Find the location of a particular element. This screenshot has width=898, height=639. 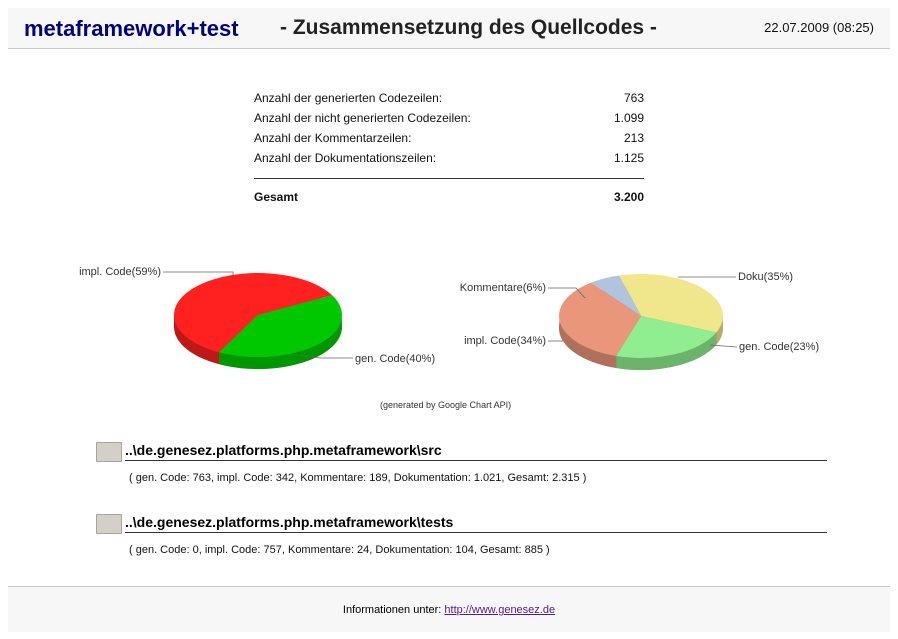

pie-label: impl. Code(59%) is located at coordinates (120, 272).